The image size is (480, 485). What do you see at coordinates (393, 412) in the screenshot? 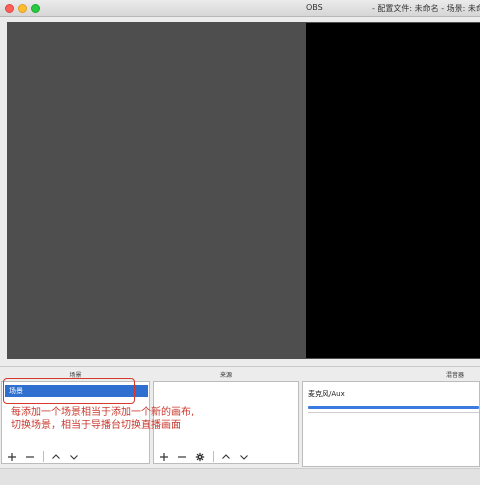
I see `volume-slider` at bounding box center [393, 412].